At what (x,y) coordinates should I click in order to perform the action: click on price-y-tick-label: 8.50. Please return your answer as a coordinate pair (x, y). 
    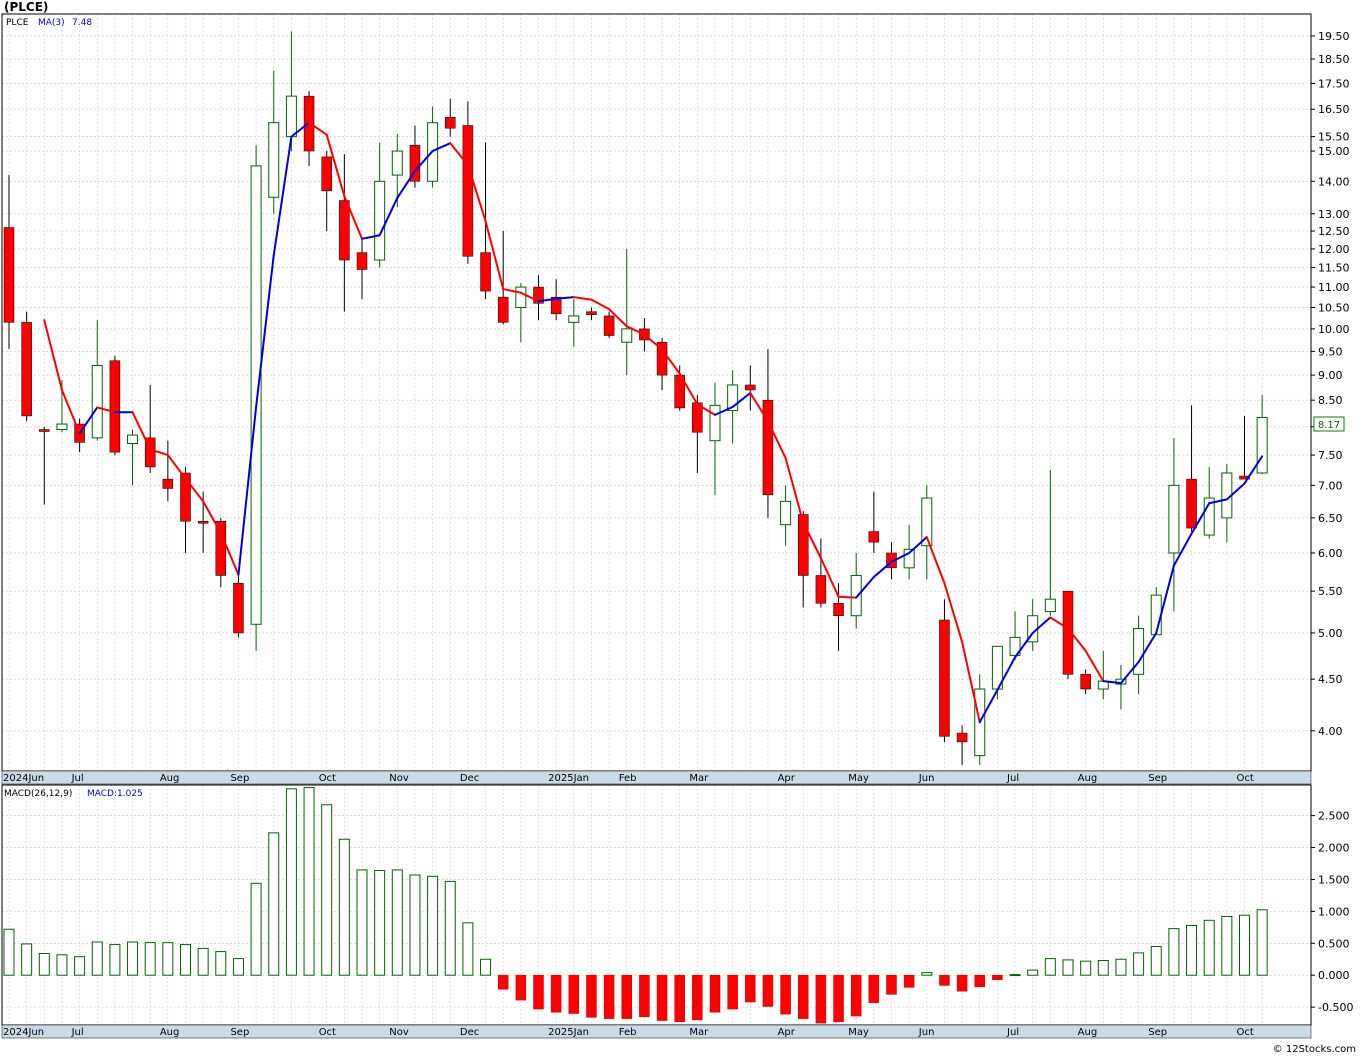
    Looking at the image, I should click on (1330, 400).